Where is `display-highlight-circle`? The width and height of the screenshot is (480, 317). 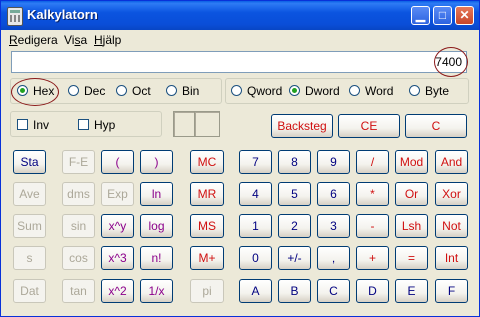
display-highlight-circle is located at coordinates (451, 62).